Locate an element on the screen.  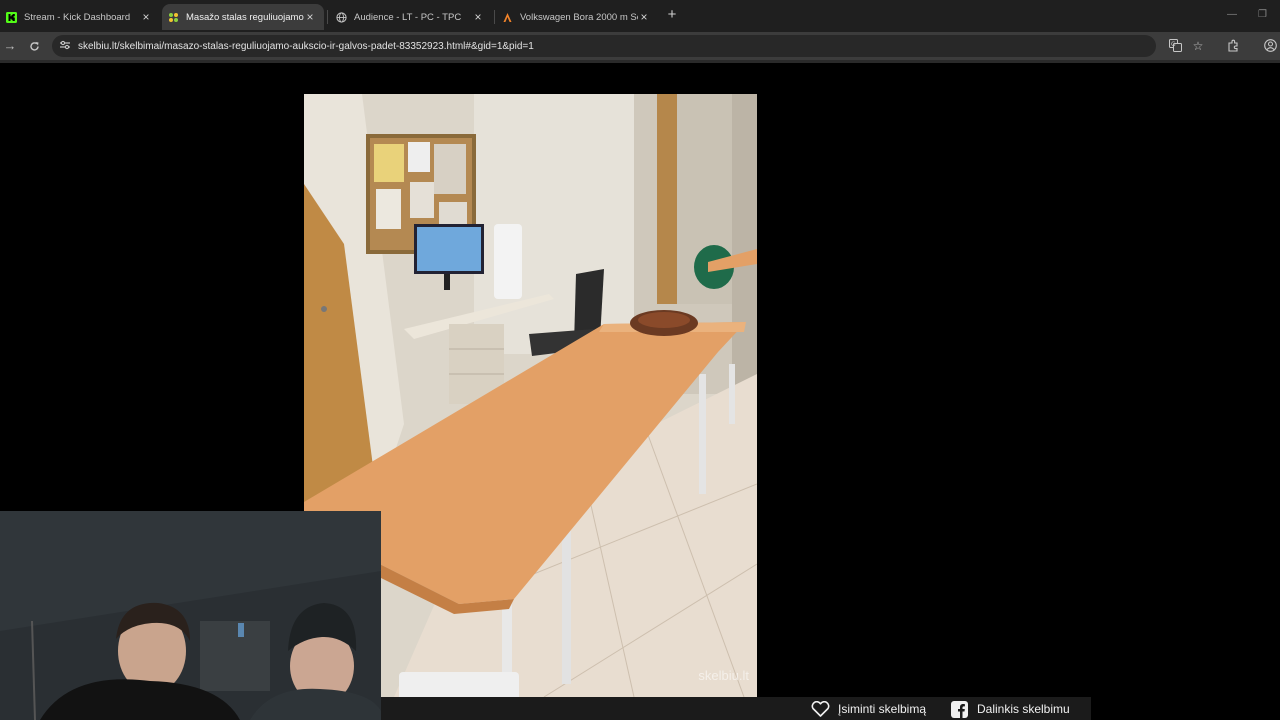
tab-volkswagen-bora: Volkswagen Bora 2000 m Seda × is located at coordinates (577, 17).